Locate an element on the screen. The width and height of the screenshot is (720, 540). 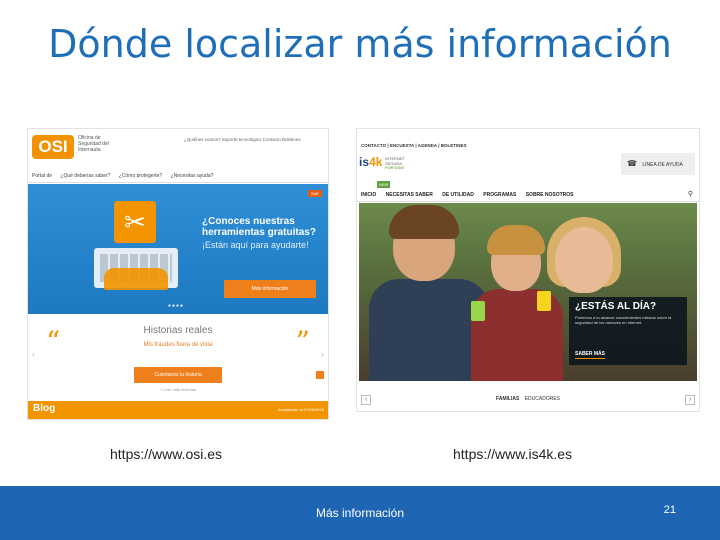
is4k-nav-item: NECESITAS SABER is located at coordinates (409, 195).